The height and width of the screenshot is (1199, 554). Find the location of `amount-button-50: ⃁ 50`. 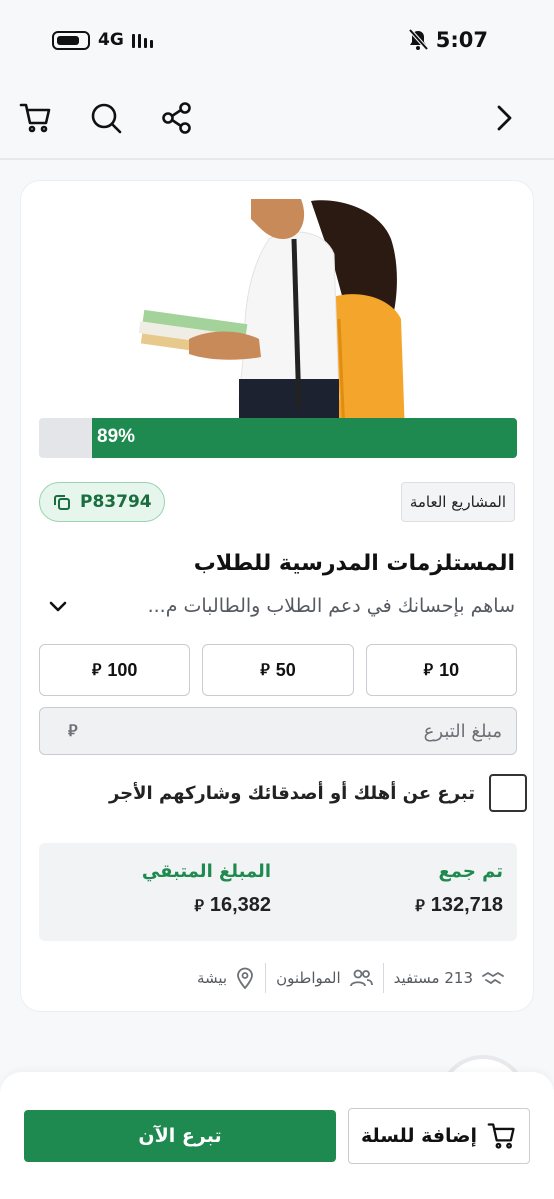

amount-button-50: ⃁ 50 is located at coordinates (278, 670).